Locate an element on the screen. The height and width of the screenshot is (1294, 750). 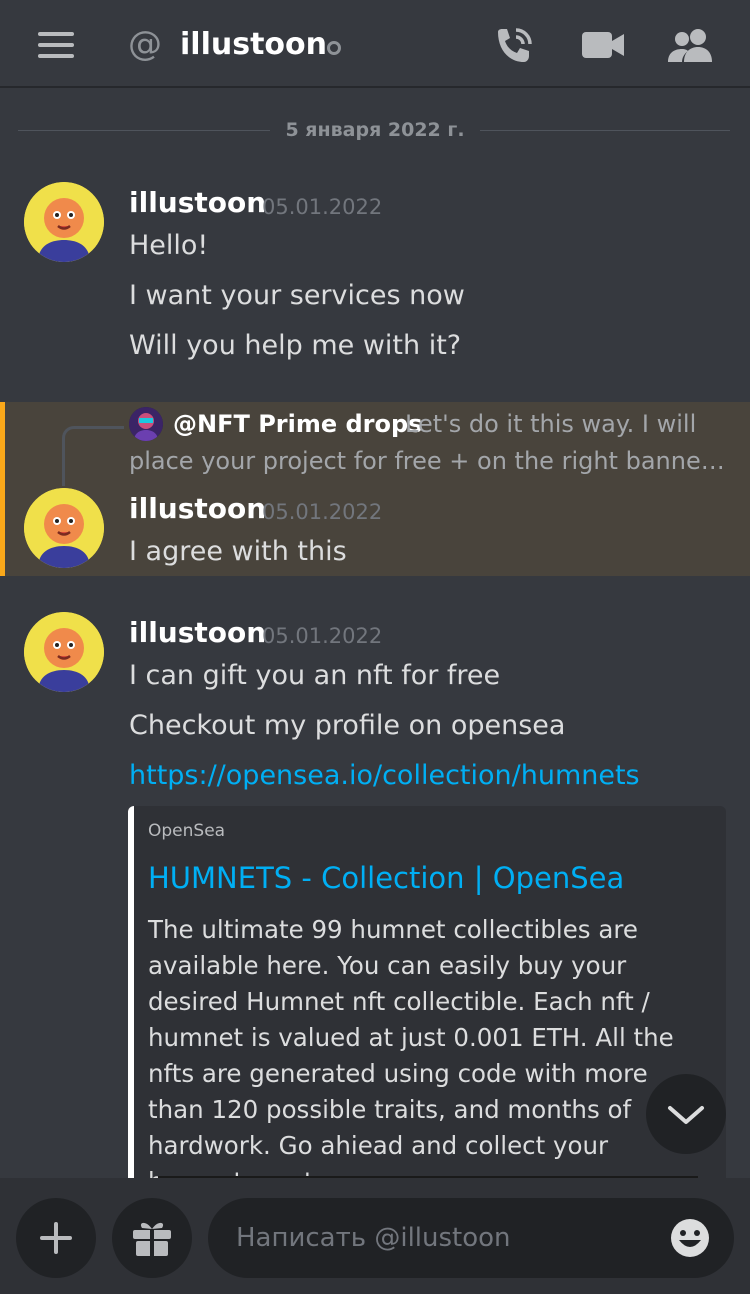
plus-icon is located at coordinates (56, 1238).